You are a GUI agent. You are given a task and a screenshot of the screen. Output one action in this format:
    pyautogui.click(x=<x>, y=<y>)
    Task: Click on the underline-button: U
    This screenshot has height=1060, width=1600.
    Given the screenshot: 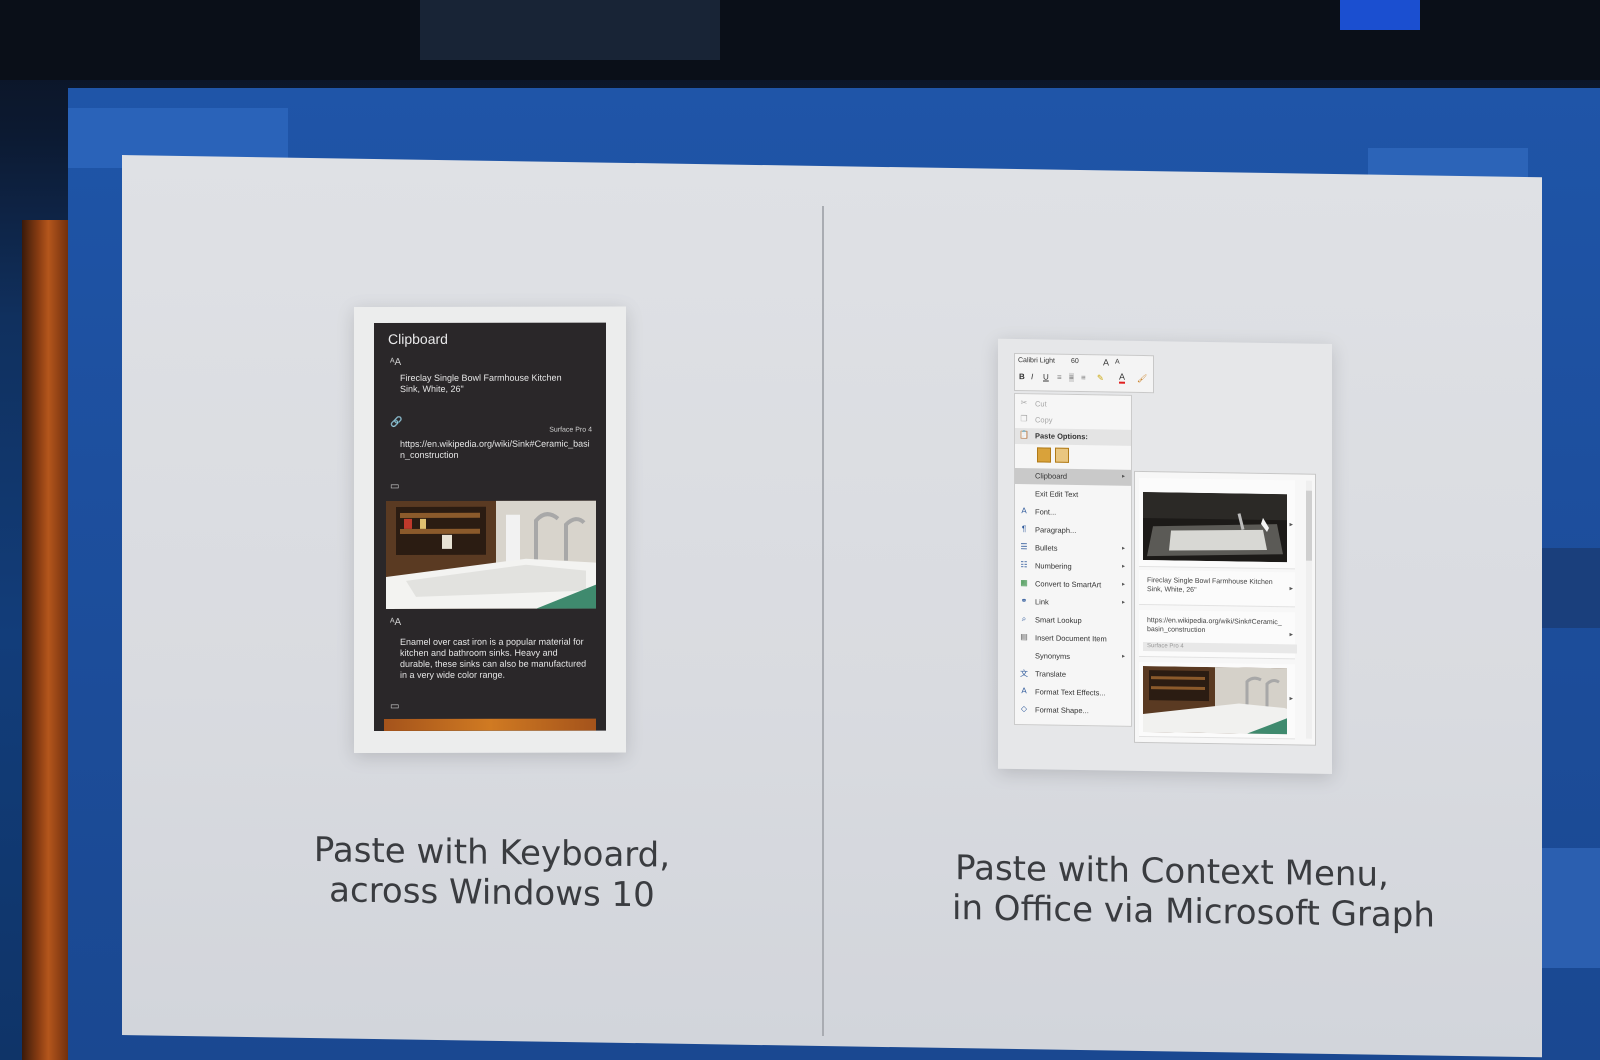 What is the action you would take?
    pyautogui.click(x=1046, y=376)
    